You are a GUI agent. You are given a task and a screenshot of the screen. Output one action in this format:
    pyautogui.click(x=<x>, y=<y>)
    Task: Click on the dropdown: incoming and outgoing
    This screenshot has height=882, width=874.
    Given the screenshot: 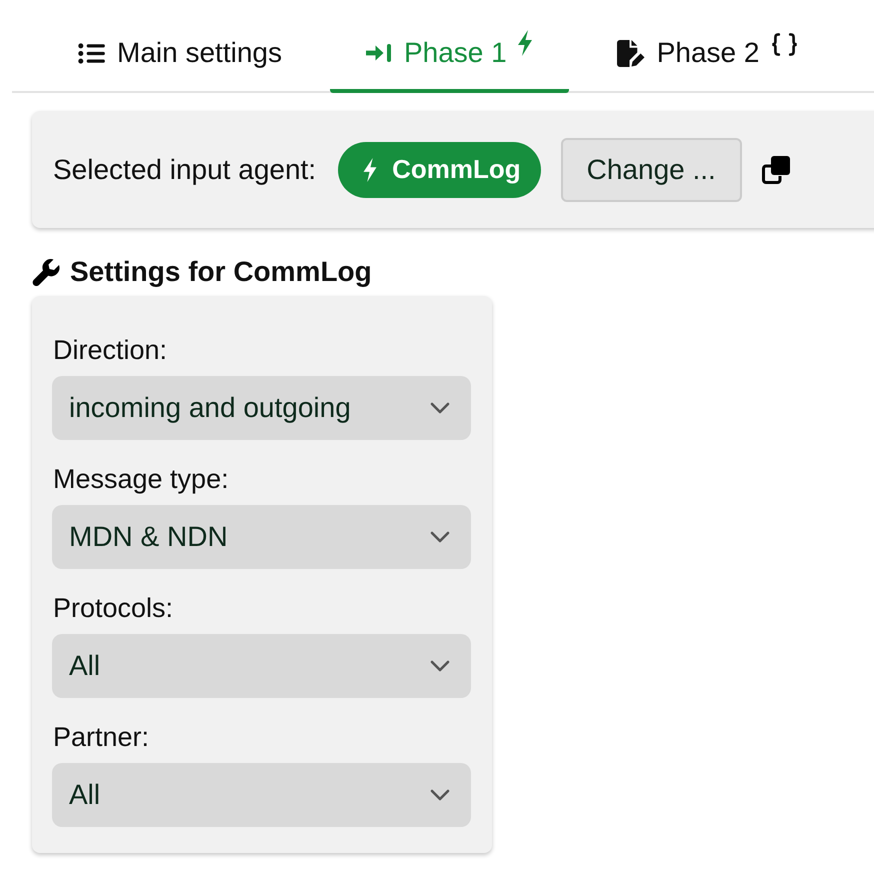 What is the action you would take?
    pyautogui.click(x=261, y=408)
    